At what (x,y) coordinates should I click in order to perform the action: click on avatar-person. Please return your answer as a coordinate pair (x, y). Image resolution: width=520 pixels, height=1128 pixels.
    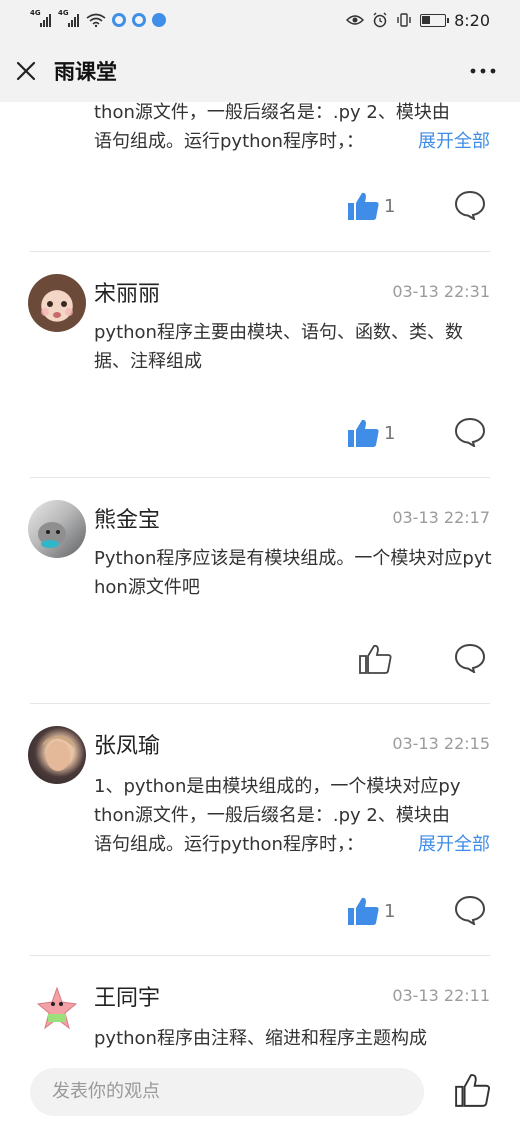
    Looking at the image, I should click on (58, 753).